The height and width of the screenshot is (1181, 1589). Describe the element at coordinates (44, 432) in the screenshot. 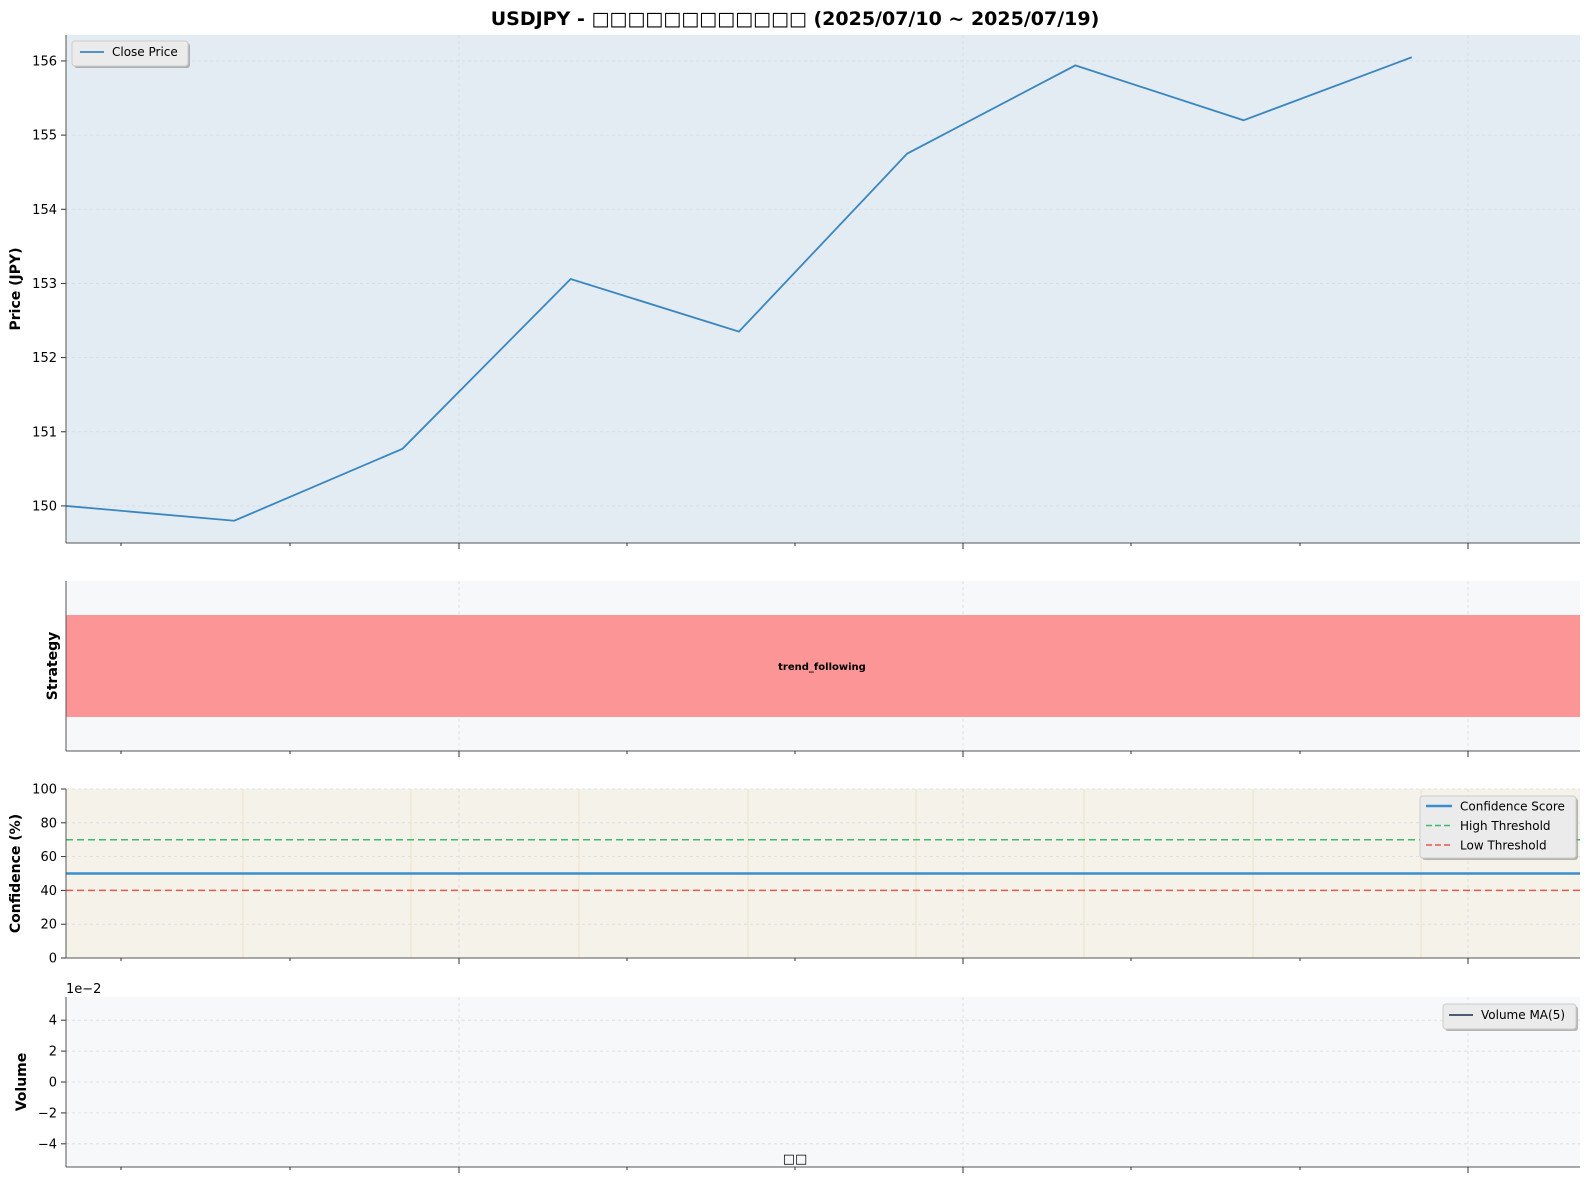

I see `price-ytick-label: 151` at that location.